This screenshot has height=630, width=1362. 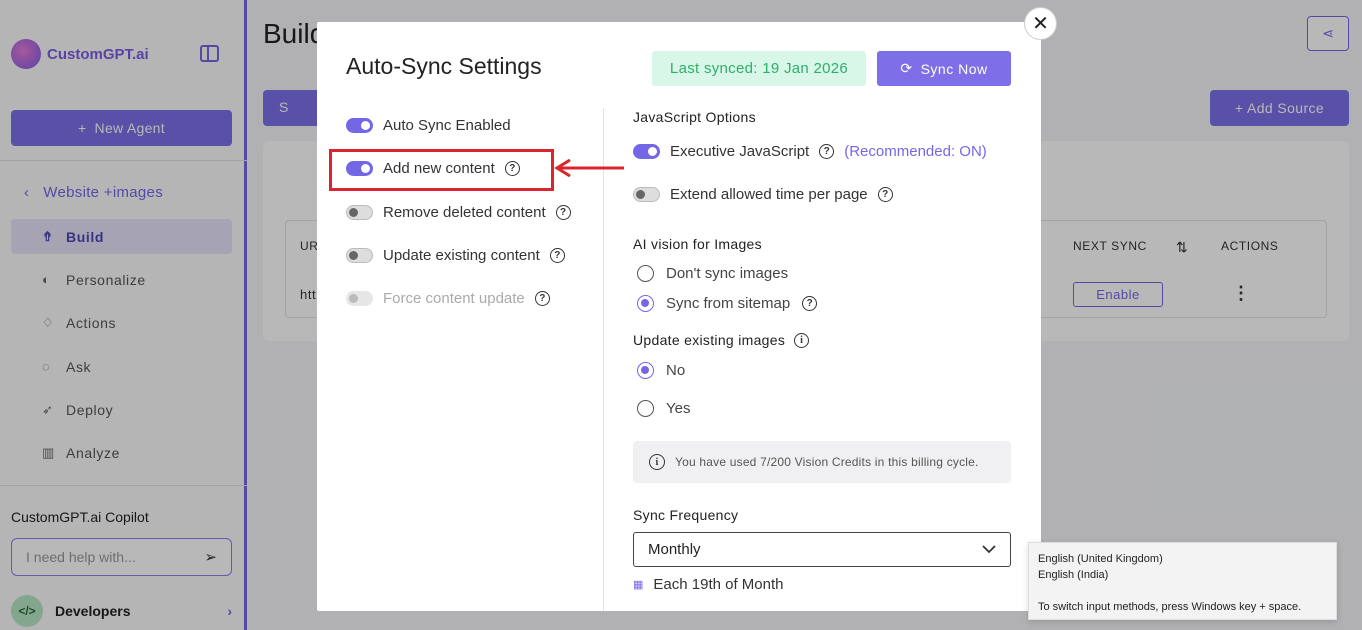 What do you see at coordinates (709, 340) in the screenshot?
I see `update-images-title: Update existing images` at bounding box center [709, 340].